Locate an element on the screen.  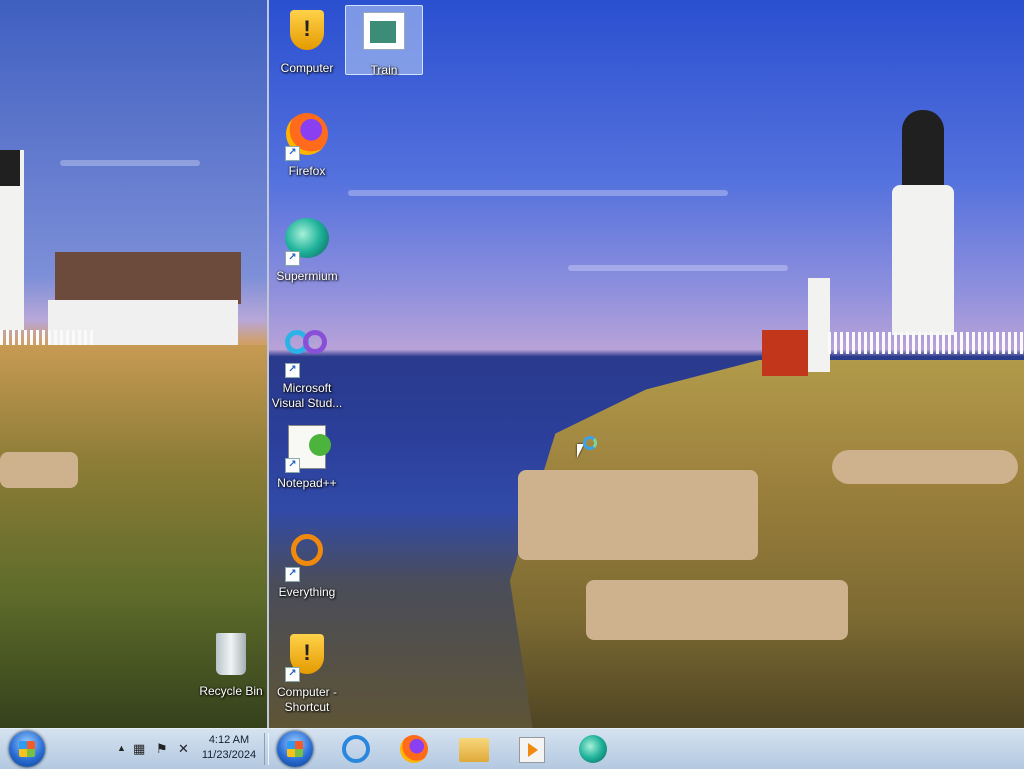
wallpaper-lighthouse is located at coordinates (923, 260).